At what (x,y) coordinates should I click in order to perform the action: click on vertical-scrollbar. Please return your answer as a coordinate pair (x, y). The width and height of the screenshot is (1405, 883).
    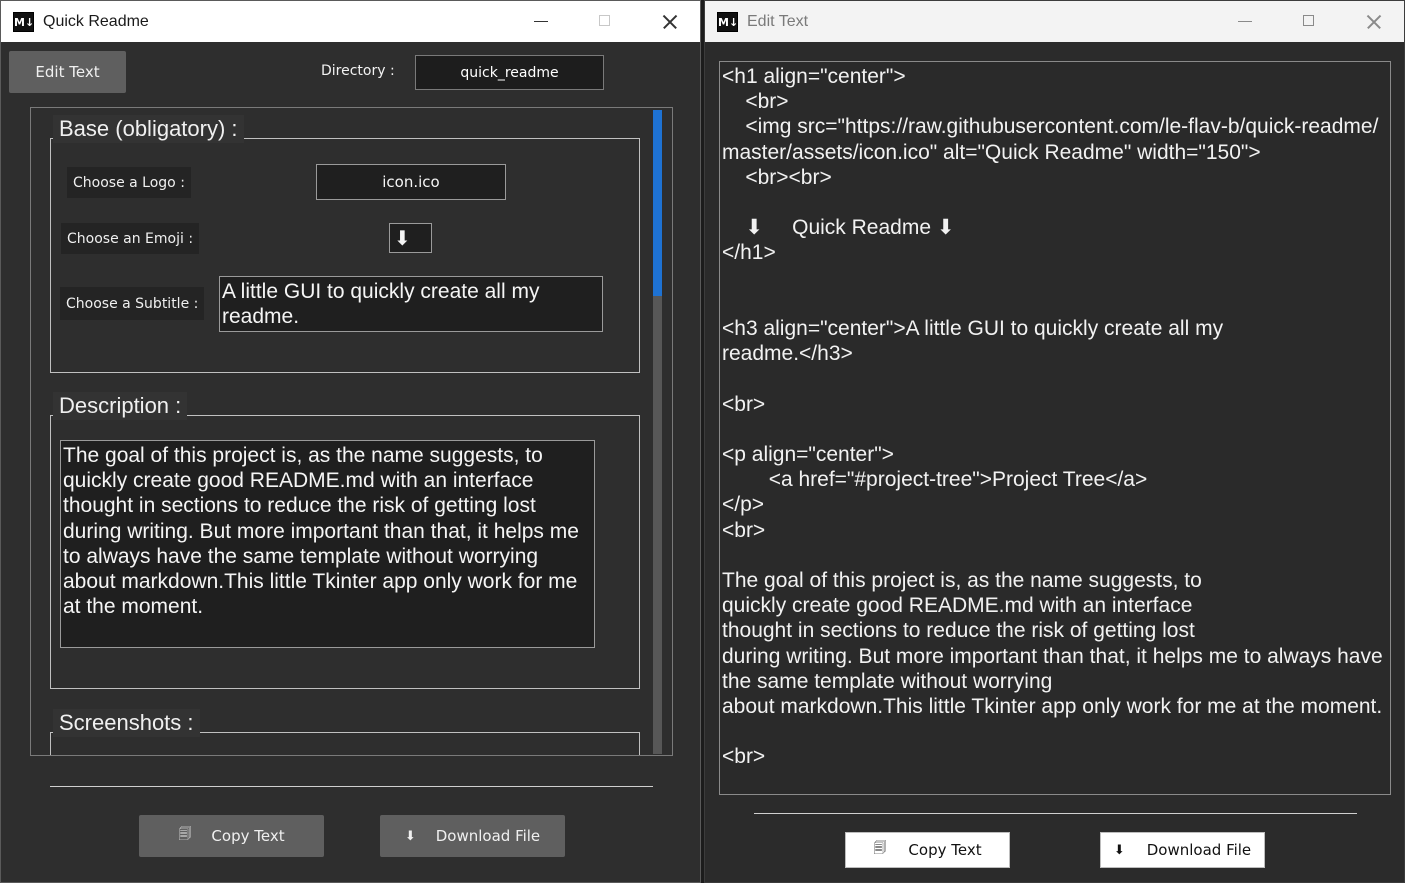
    Looking at the image, I should click on (657, 432).